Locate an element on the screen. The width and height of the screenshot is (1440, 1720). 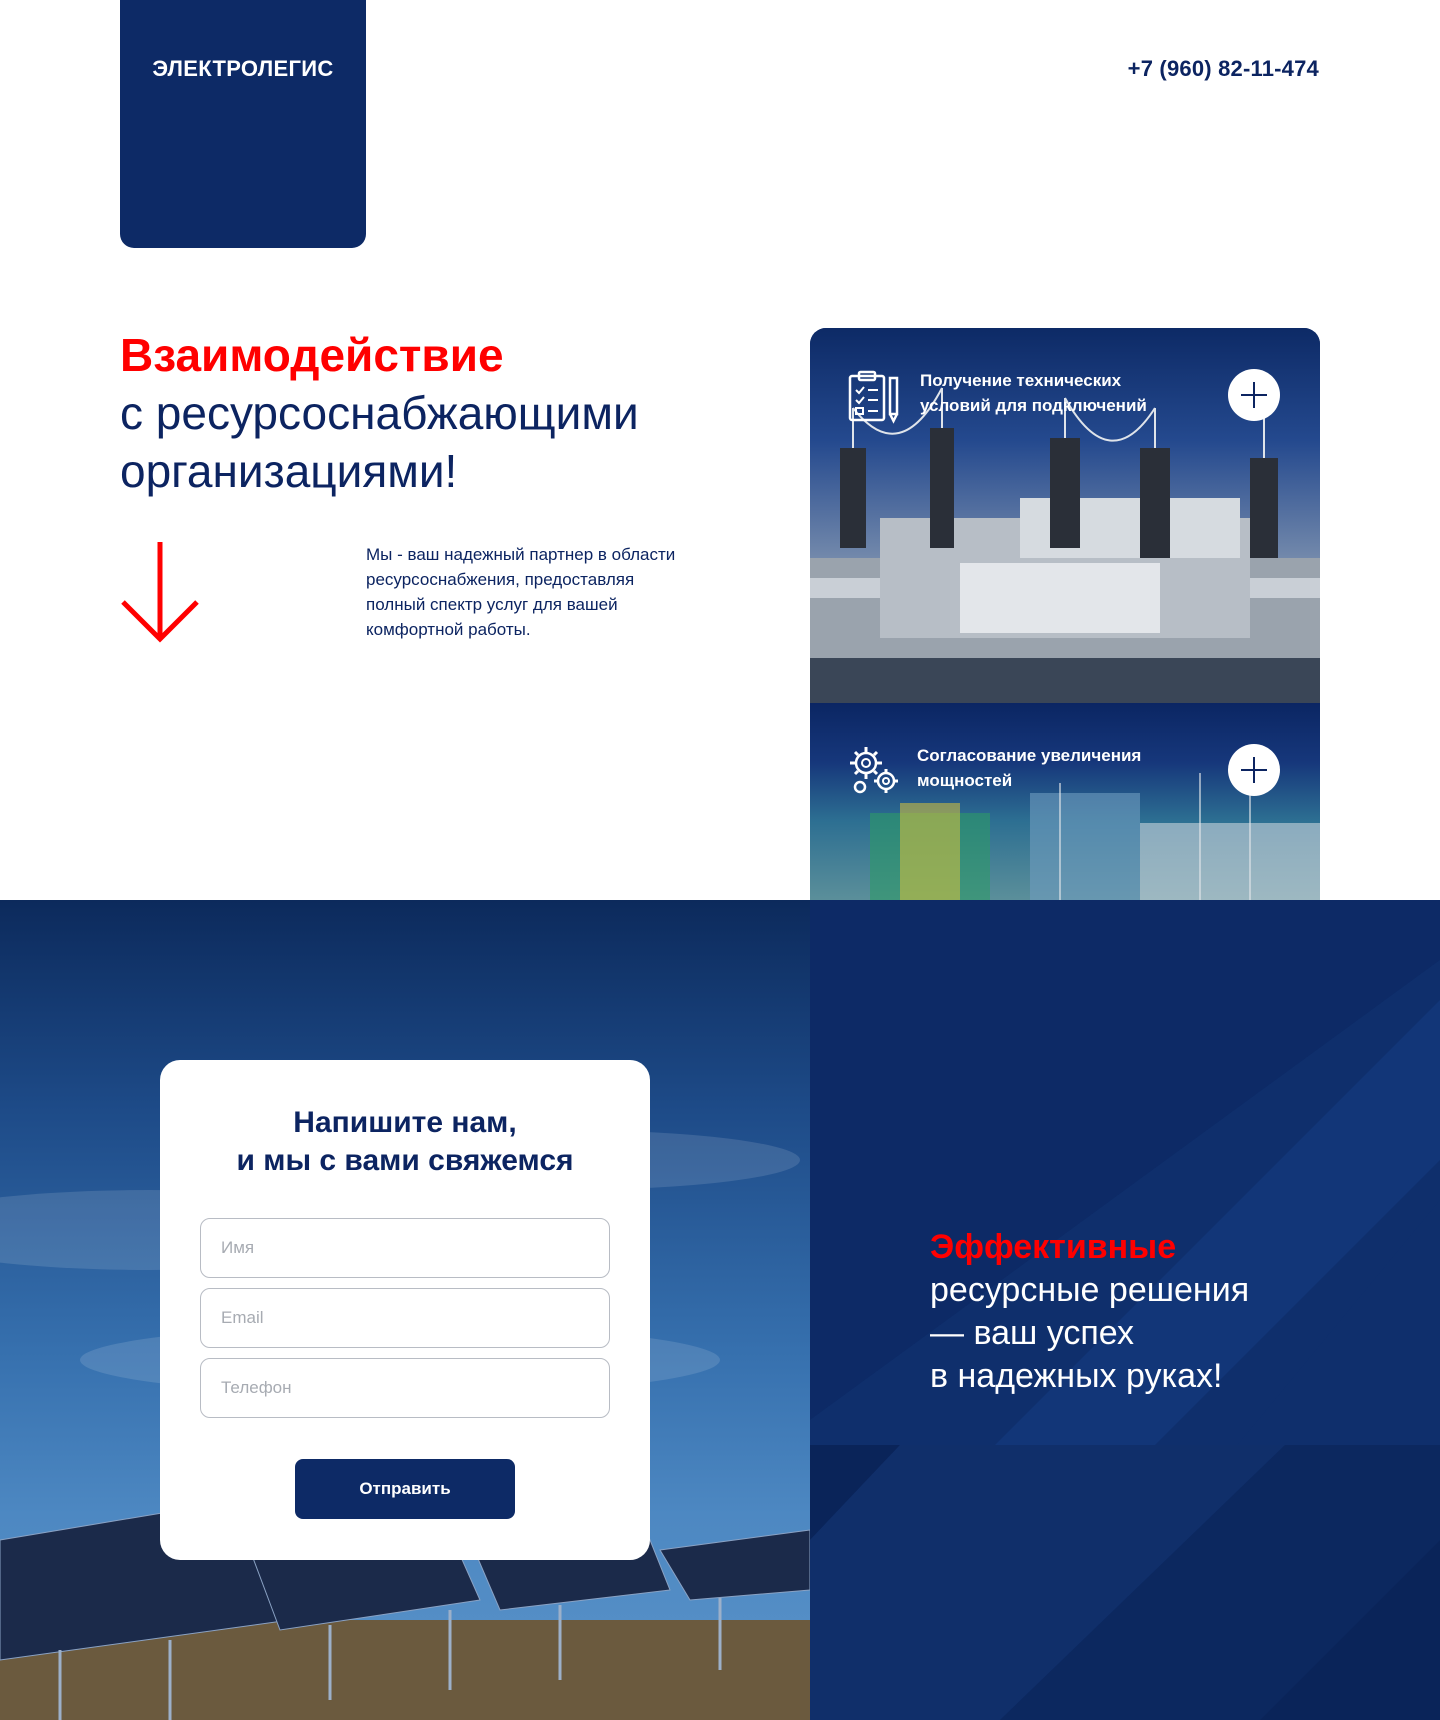
gears-icon is located at coordinates (874, 770).